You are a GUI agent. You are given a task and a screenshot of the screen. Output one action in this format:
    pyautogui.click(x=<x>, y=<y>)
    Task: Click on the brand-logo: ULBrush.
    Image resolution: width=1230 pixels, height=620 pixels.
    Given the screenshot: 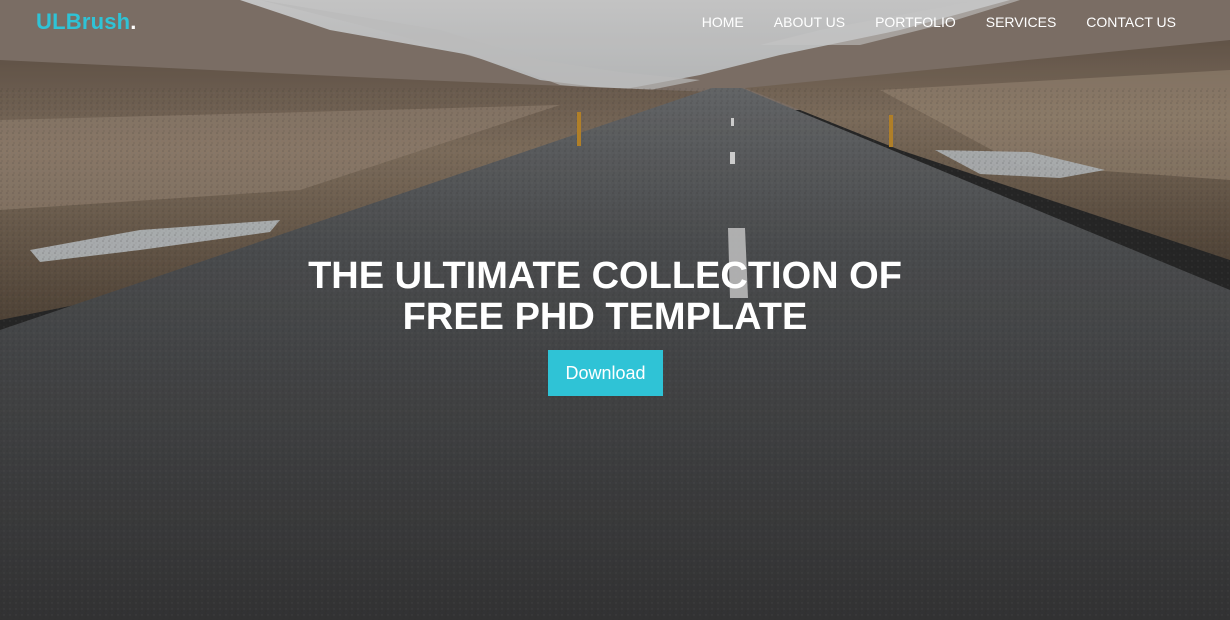 What is the action you would take?
    pyautogui.click(x=86, y=22)
    